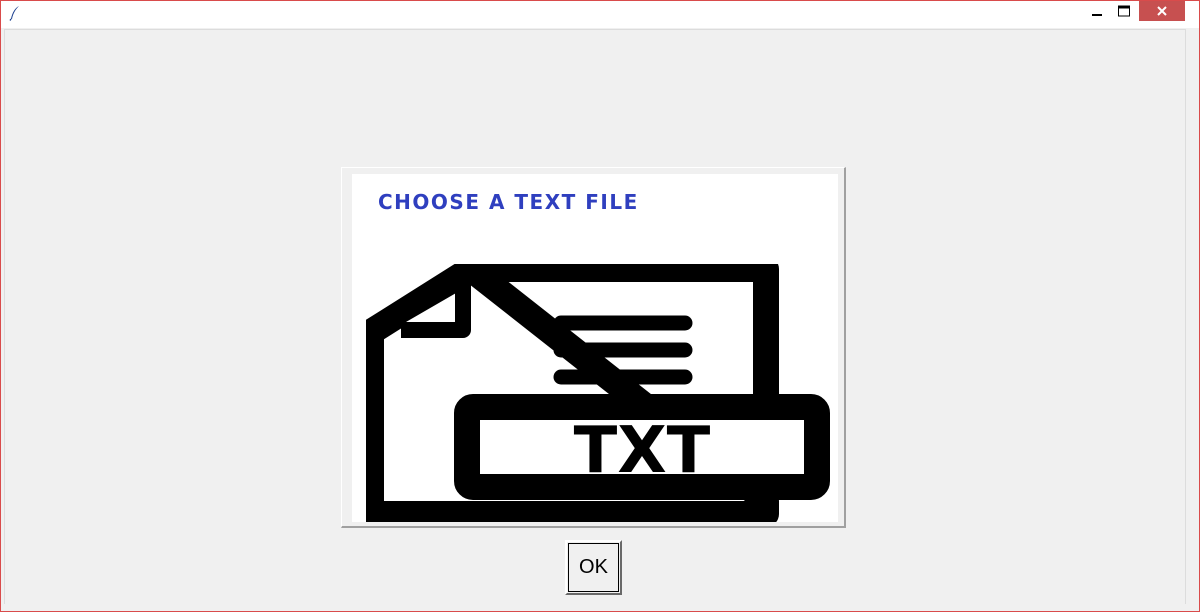 The height and width of the screenshot is (612, 1200). Describe the element at coordinates (1097, 15) in the screenshot. I see `minimize-icon` at that location.